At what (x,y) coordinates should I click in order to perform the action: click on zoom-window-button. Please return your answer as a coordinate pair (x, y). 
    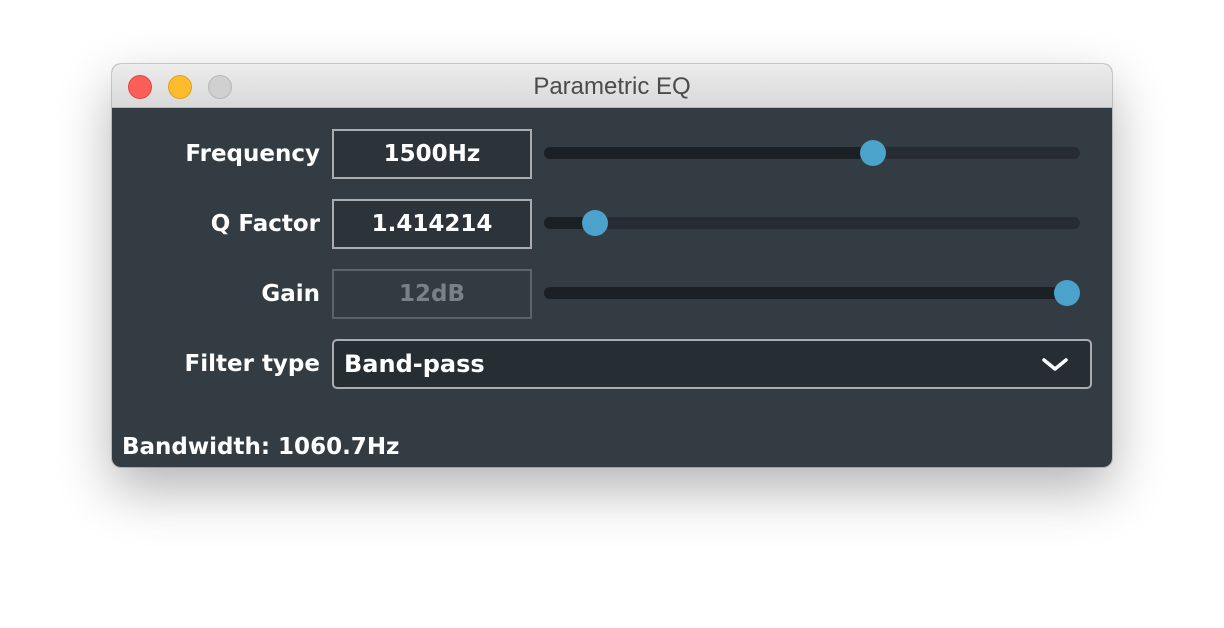
    Looking at the image, I should click on (220, 87).